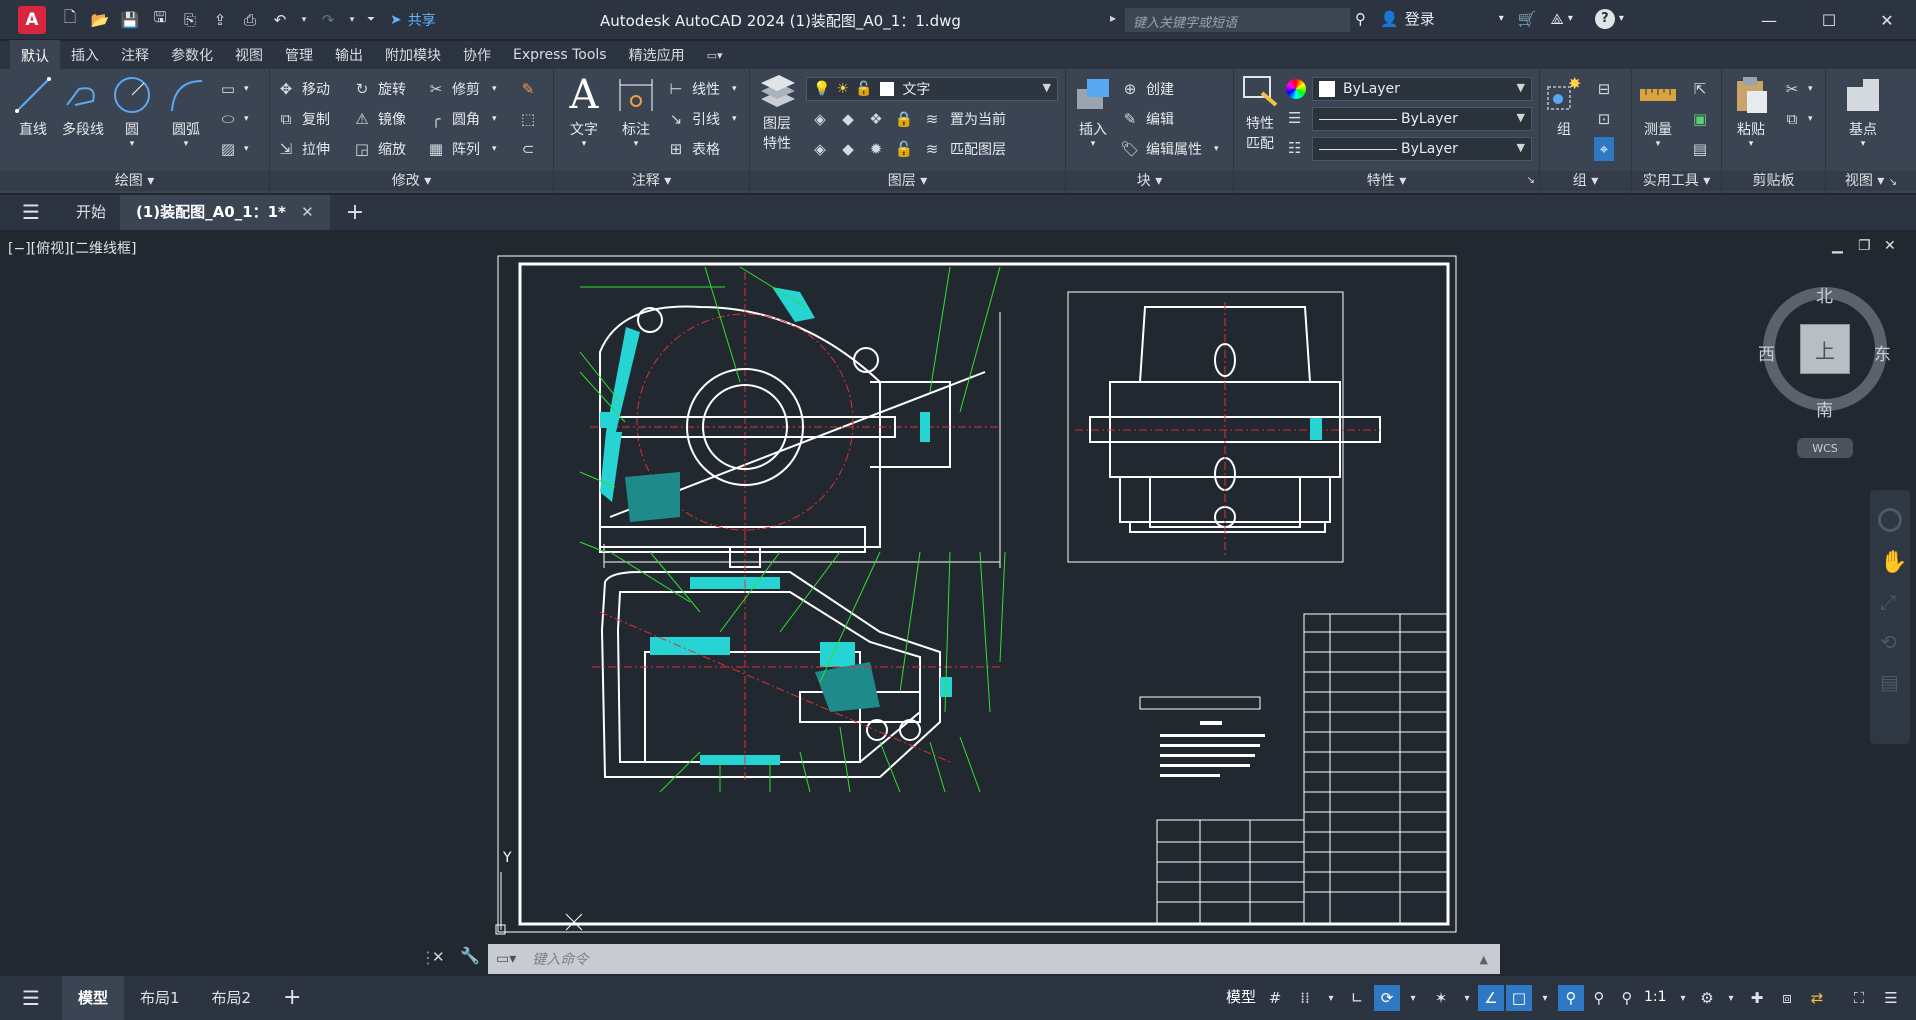  I want to click on tab-start: 开始, so click(91, 212).